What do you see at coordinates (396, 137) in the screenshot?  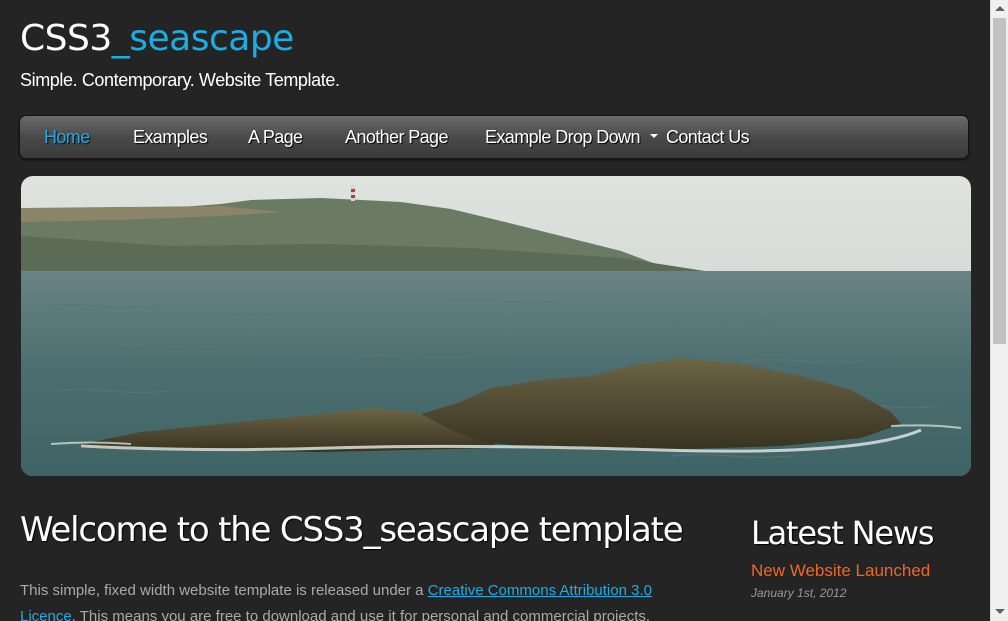 I see `menu-item-another-page: Another Page` at bounding box center [396, 137].